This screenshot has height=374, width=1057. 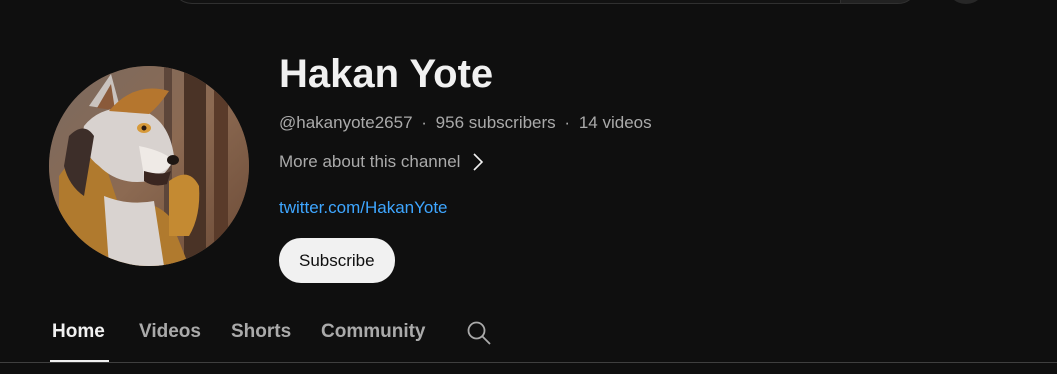 I want to click on subscriber-count: 956 subscribers, so click(x=495, y=122).